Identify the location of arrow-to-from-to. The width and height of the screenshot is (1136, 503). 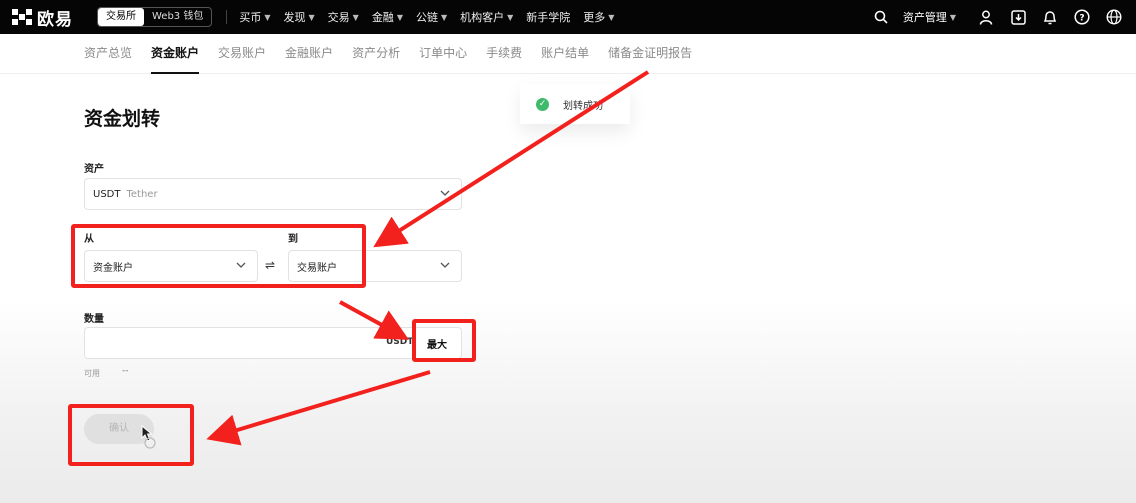
(511, 159).